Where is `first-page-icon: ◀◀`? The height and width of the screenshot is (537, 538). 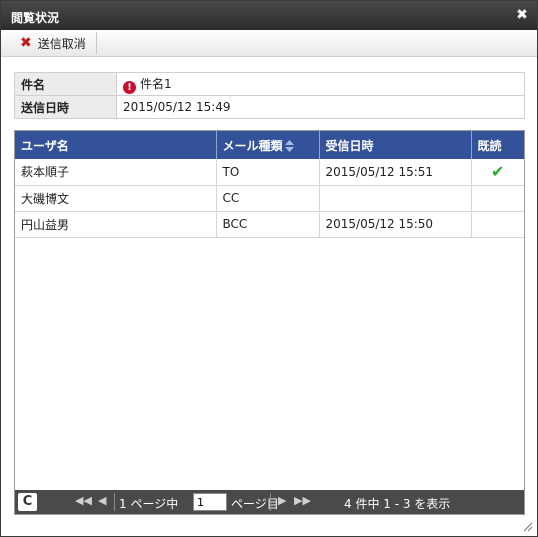
first-page-icon: ◀◀ is located at coordinates (83, 500).